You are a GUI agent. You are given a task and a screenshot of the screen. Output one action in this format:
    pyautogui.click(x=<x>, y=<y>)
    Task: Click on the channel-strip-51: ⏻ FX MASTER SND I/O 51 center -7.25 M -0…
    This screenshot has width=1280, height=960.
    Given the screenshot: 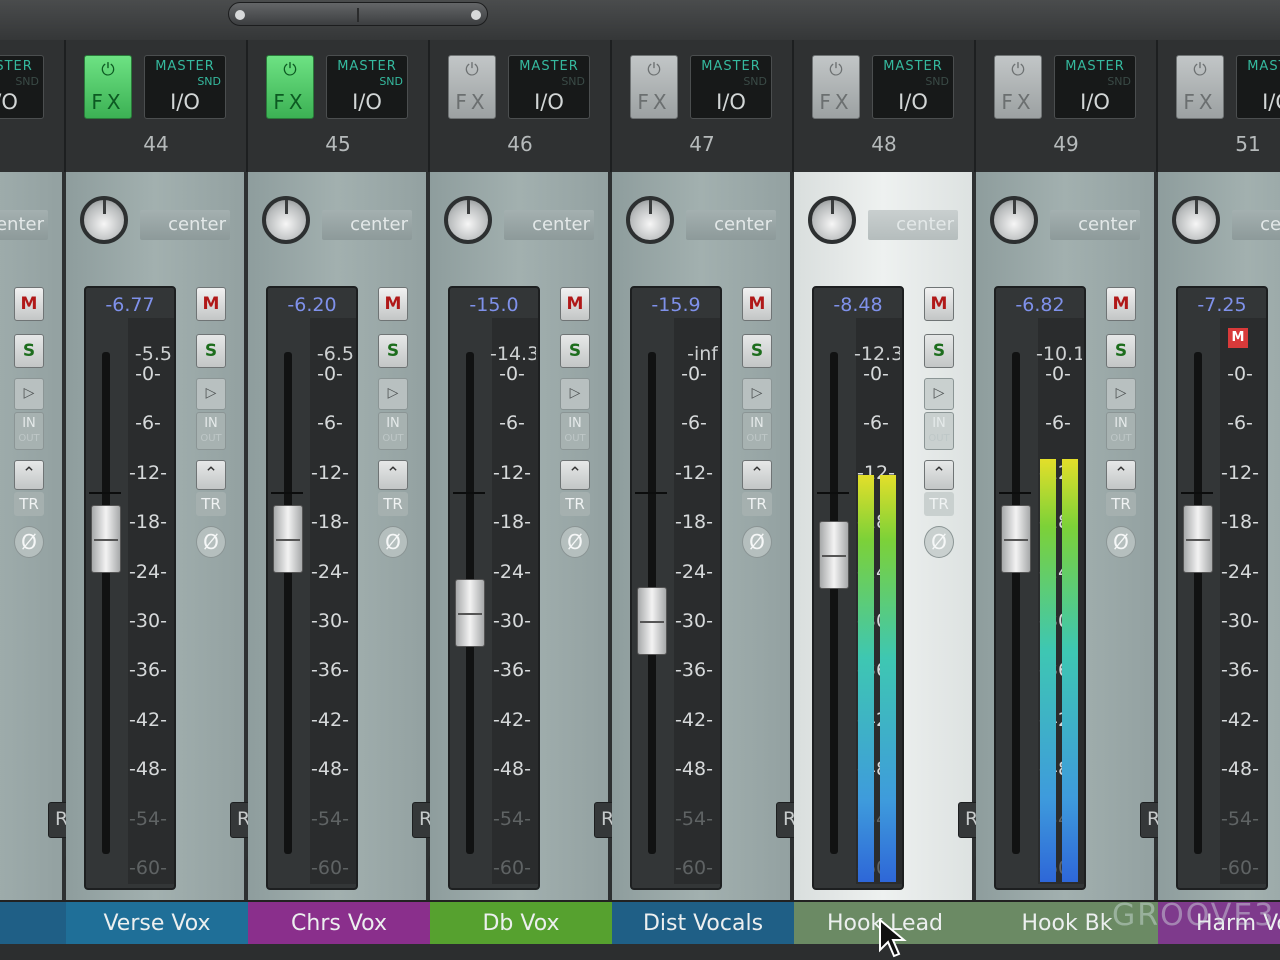 What is the action you would take?
    pyautogui.click(x=1219, y=500)
    